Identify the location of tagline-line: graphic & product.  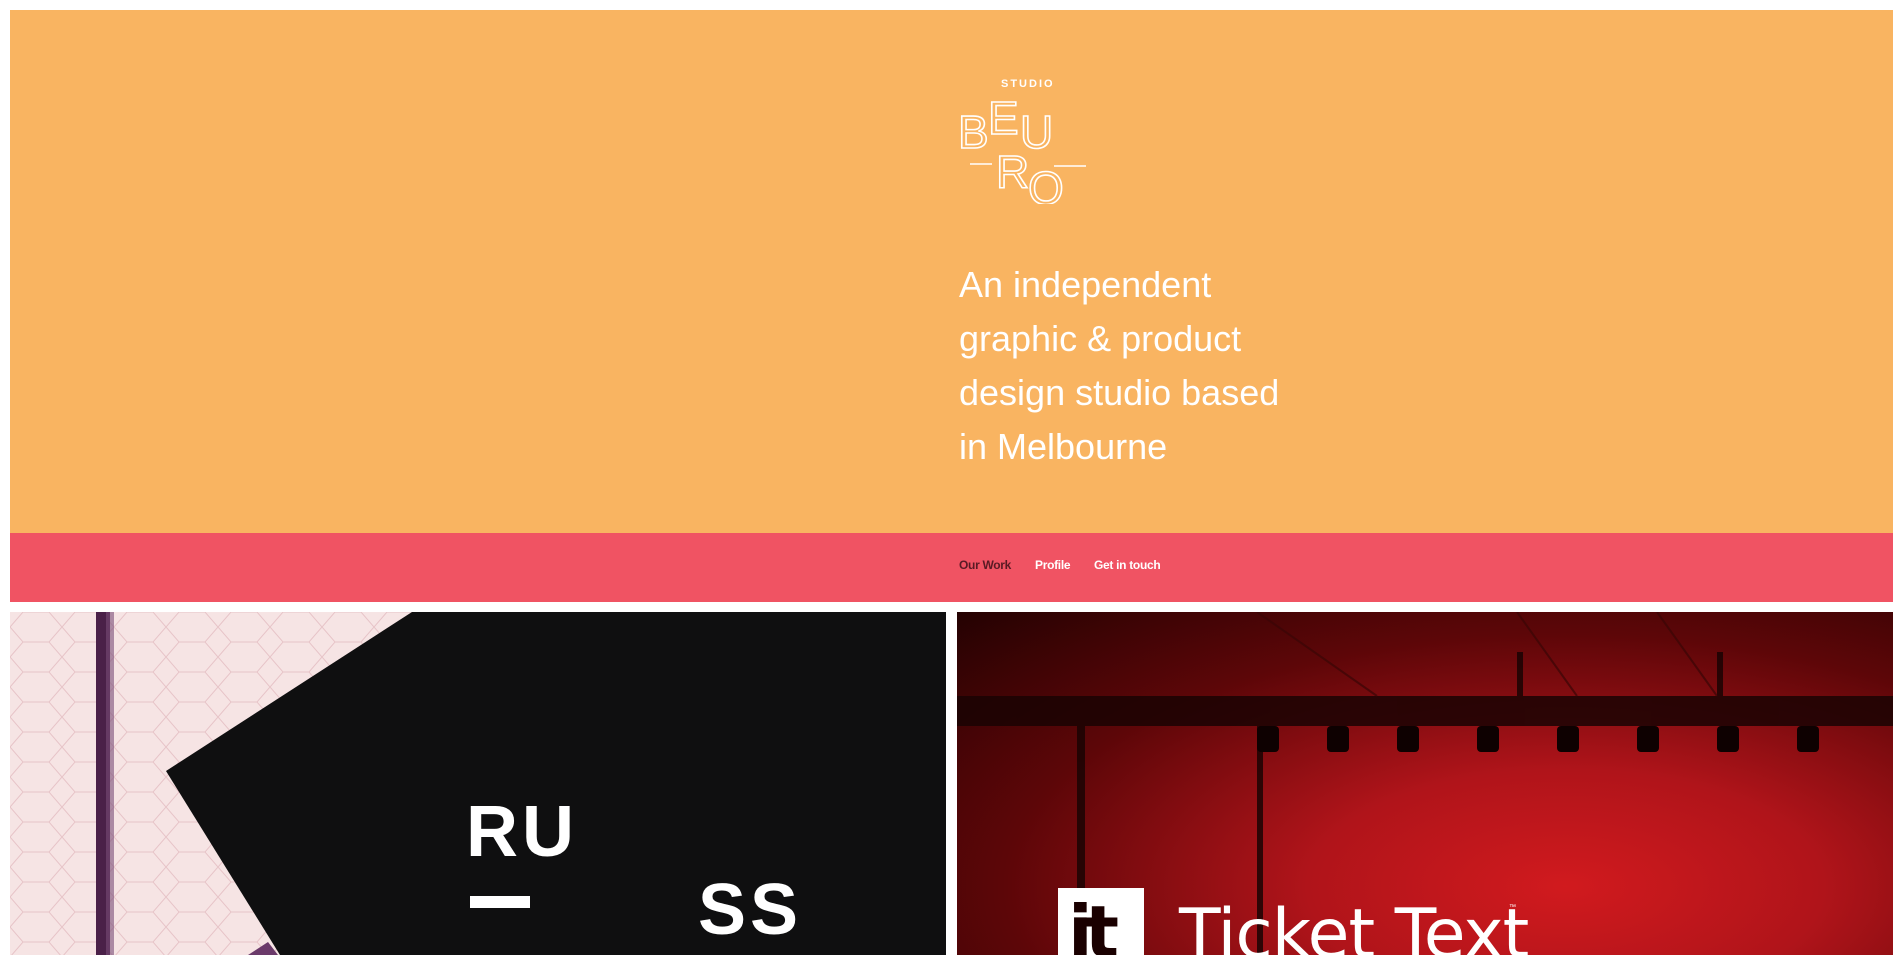
(1100, 338).